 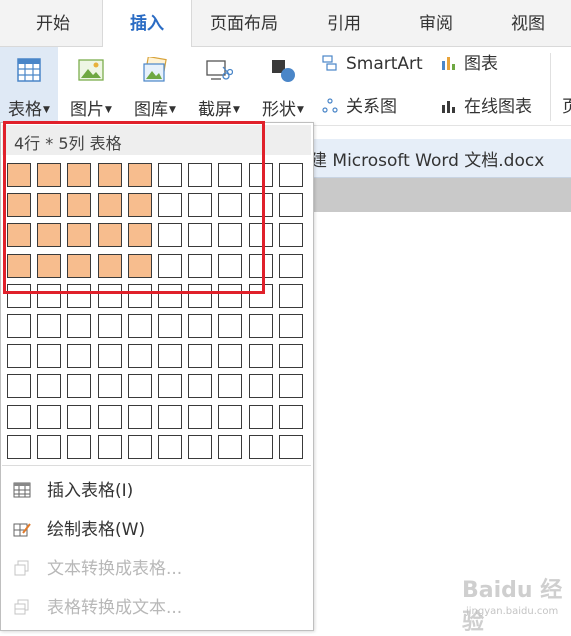 I want to click on page-cut-label: 页, so click(x=566, y=107).